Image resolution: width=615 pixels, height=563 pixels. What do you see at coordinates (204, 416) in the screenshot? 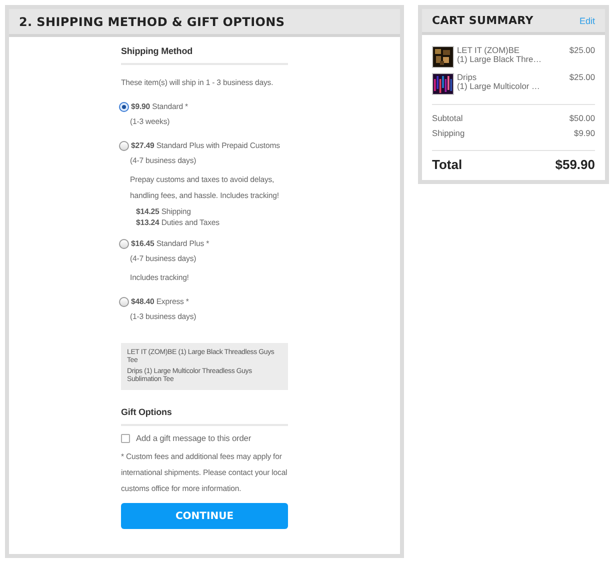
I see `section-title: Gift Options` at bounding box center [204, 416].